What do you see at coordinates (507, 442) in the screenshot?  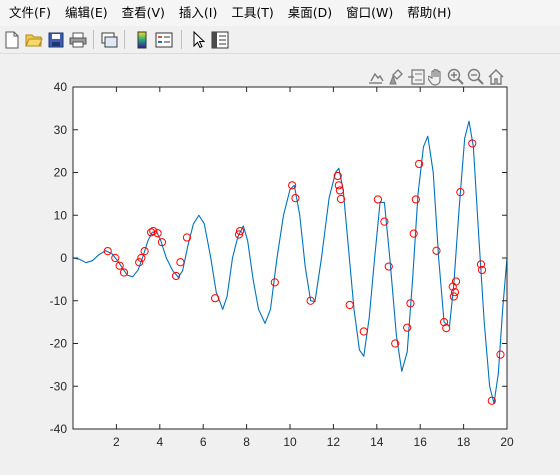 I see `x-tick-label: 20` at bounding box center [507, 442].